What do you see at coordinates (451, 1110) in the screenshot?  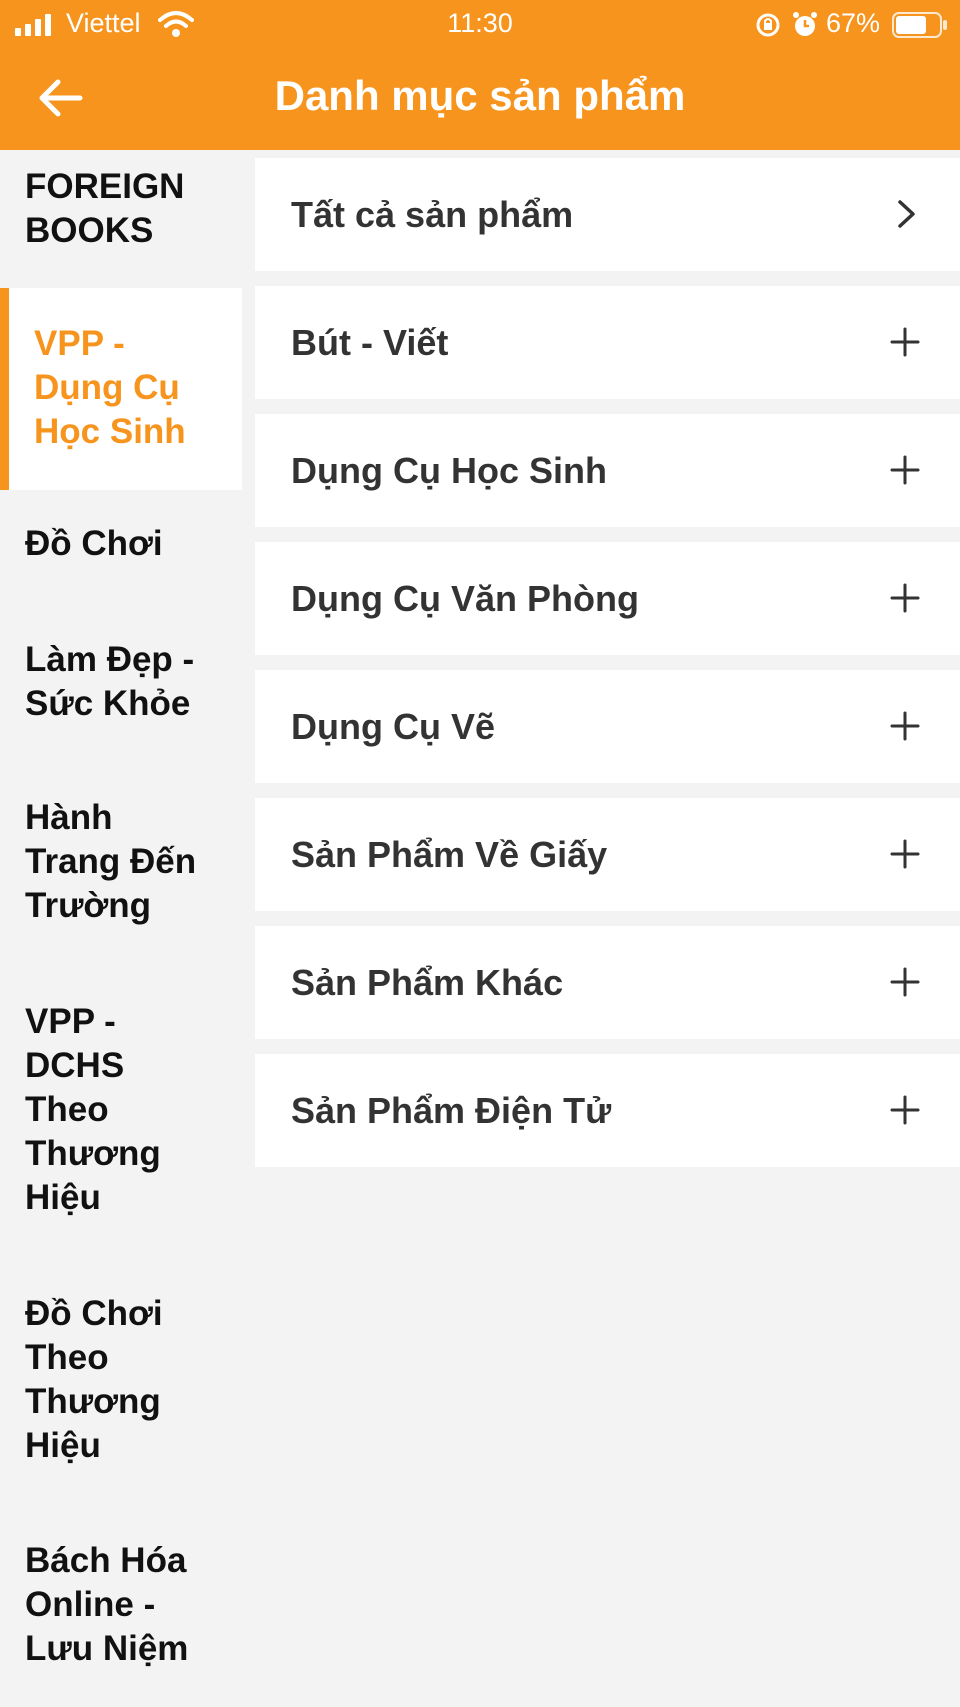 I see `list-item-label: Sản Phẩm Điện Tử` at bounding box center [451, 1110].